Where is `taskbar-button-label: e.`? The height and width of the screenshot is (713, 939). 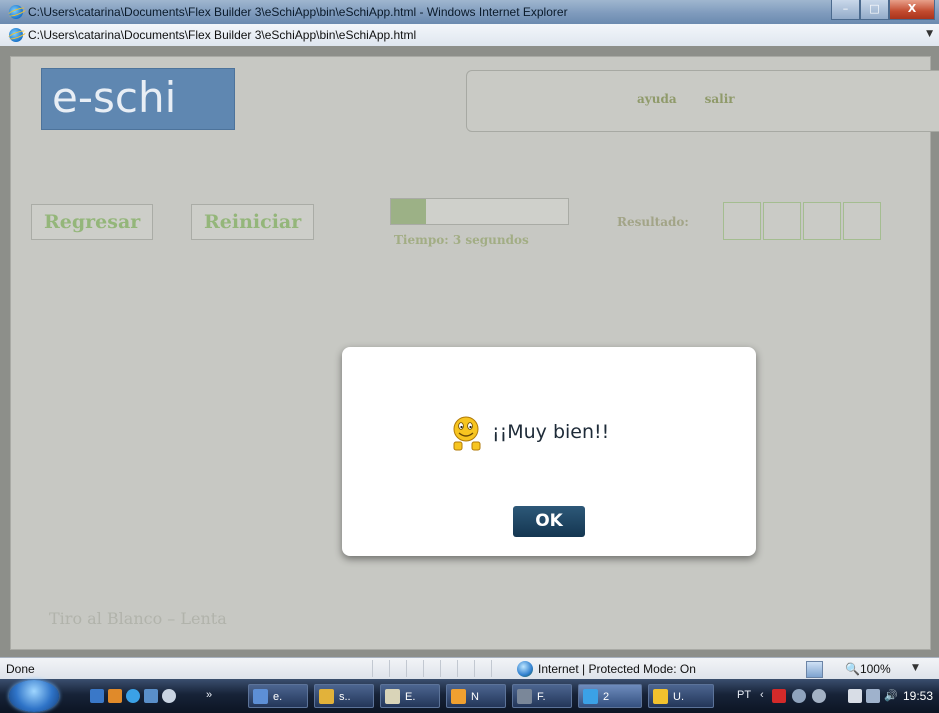
taskbar-button-label: e. is located at coordinates (278, 697).